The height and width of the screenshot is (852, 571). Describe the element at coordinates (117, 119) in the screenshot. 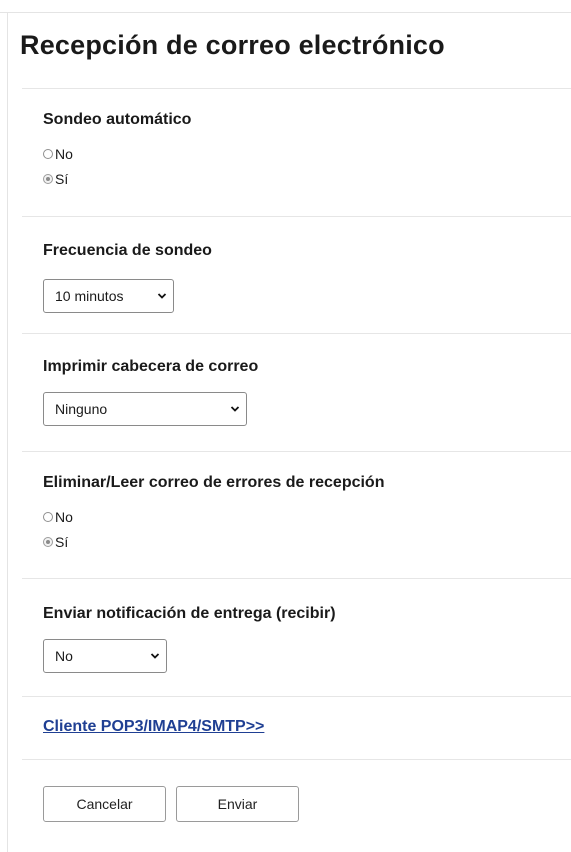

I see `auto-poll-label: Sondeo automático` at that location.